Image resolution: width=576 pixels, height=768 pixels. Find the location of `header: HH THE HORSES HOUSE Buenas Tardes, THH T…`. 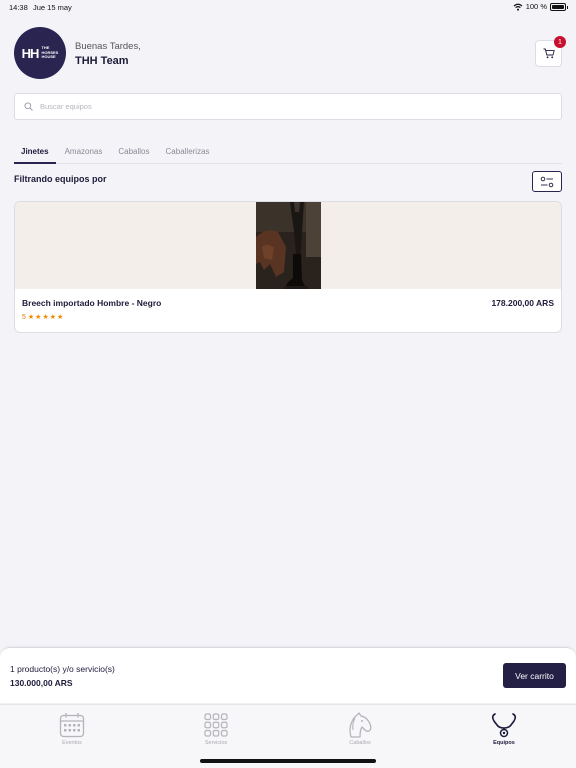

header: HH THE HORSES HOUSE Buenas Tardes, THH T… is located at coordinates (290, 54).